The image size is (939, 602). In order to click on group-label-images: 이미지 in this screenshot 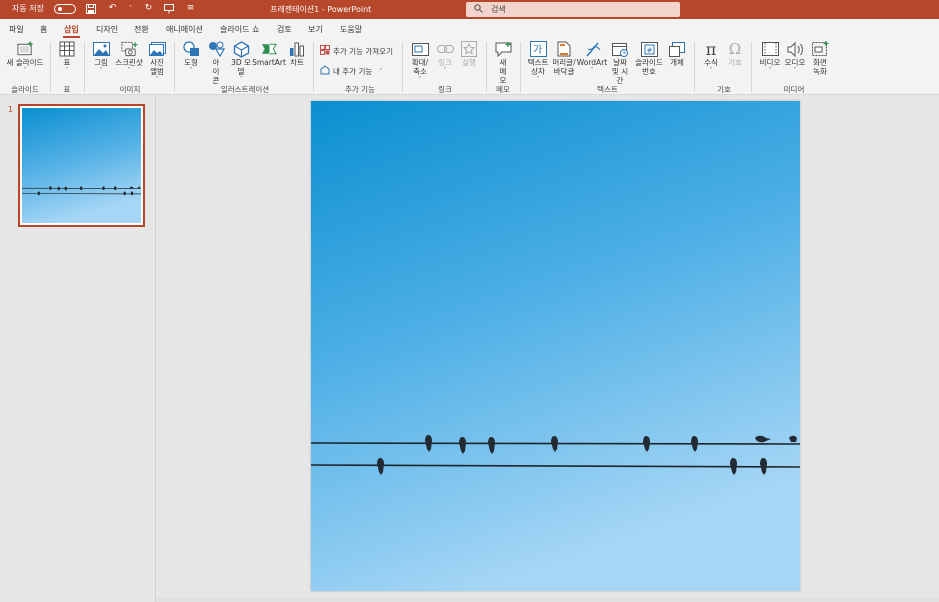, I will do `click(130, 89)`.